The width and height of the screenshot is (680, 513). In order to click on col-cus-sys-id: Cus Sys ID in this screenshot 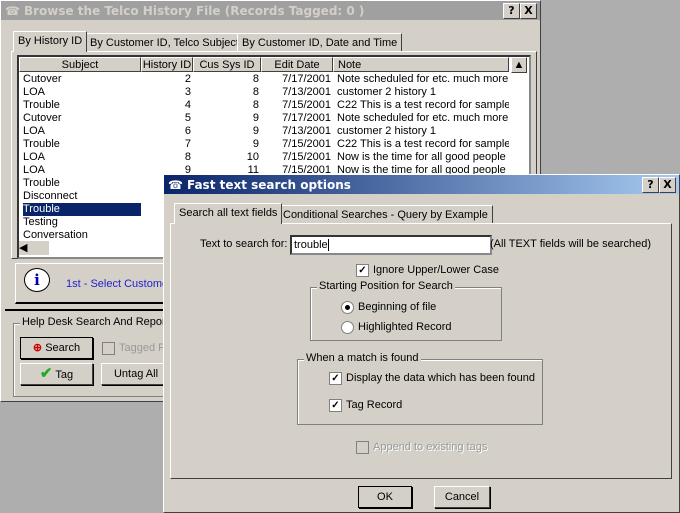, I will do `click(227, 64)`.